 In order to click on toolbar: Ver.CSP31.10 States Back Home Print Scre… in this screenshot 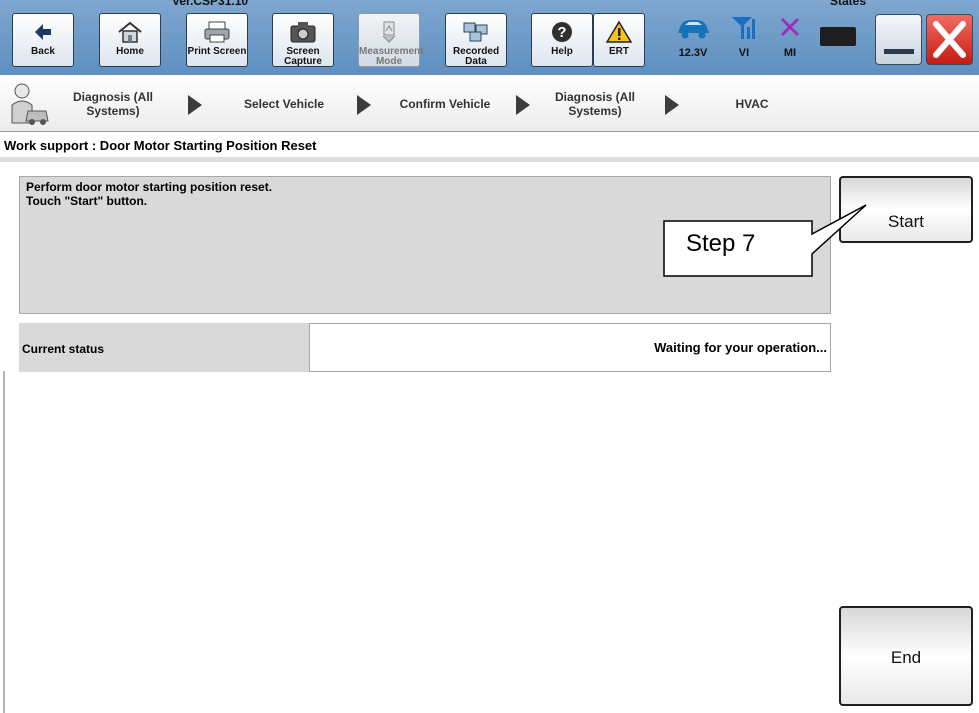, I will do `click(489, 37)`.